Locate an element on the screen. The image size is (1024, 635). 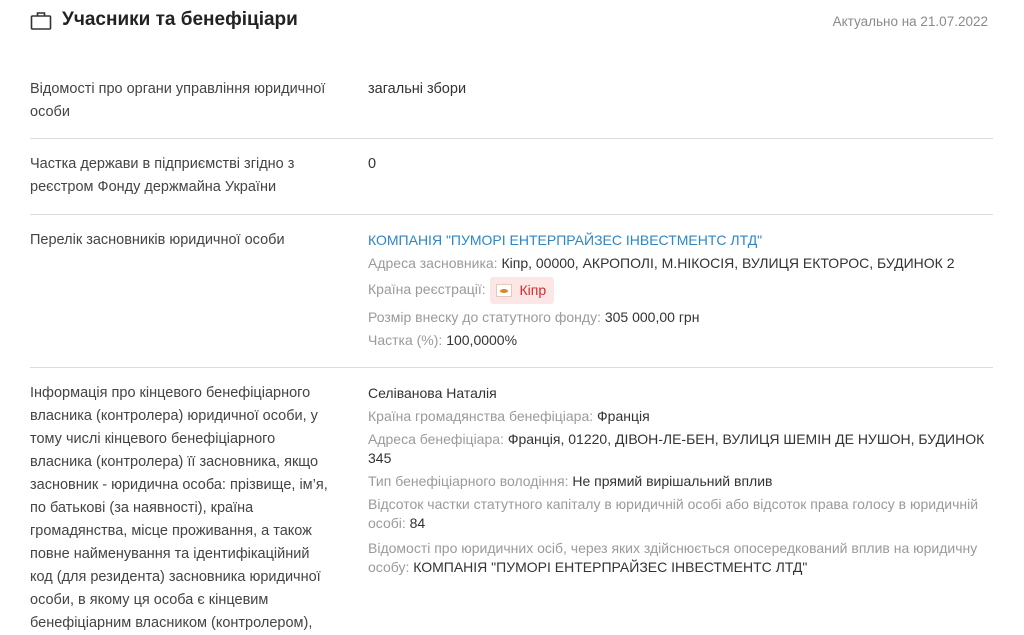
beneficiary-address-label: Адреса бенефіціара: is located at coordinates (436, 439).